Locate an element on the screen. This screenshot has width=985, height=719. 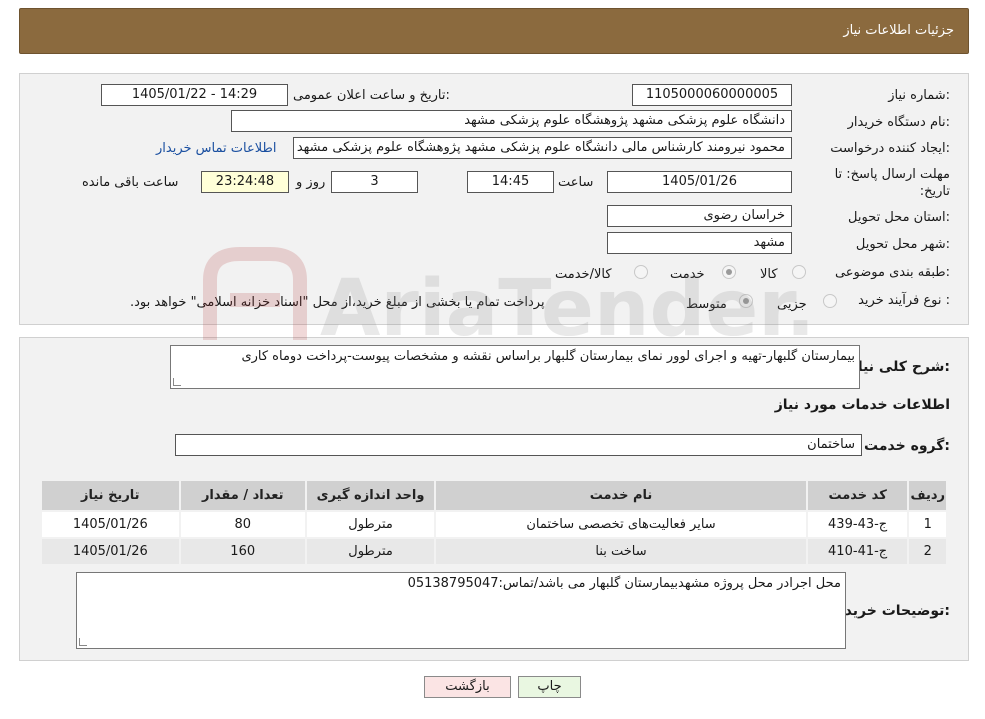
purchase-type-label: نوع فرآیند خرید : is located at coordinates (904, 300).